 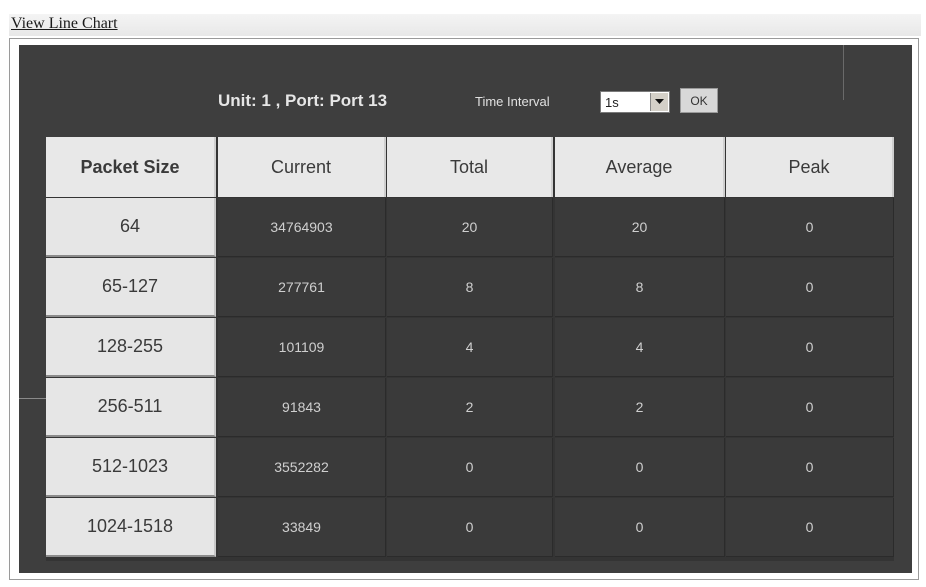 I want to click on average-cell: 20, so click(x=640, y=227).